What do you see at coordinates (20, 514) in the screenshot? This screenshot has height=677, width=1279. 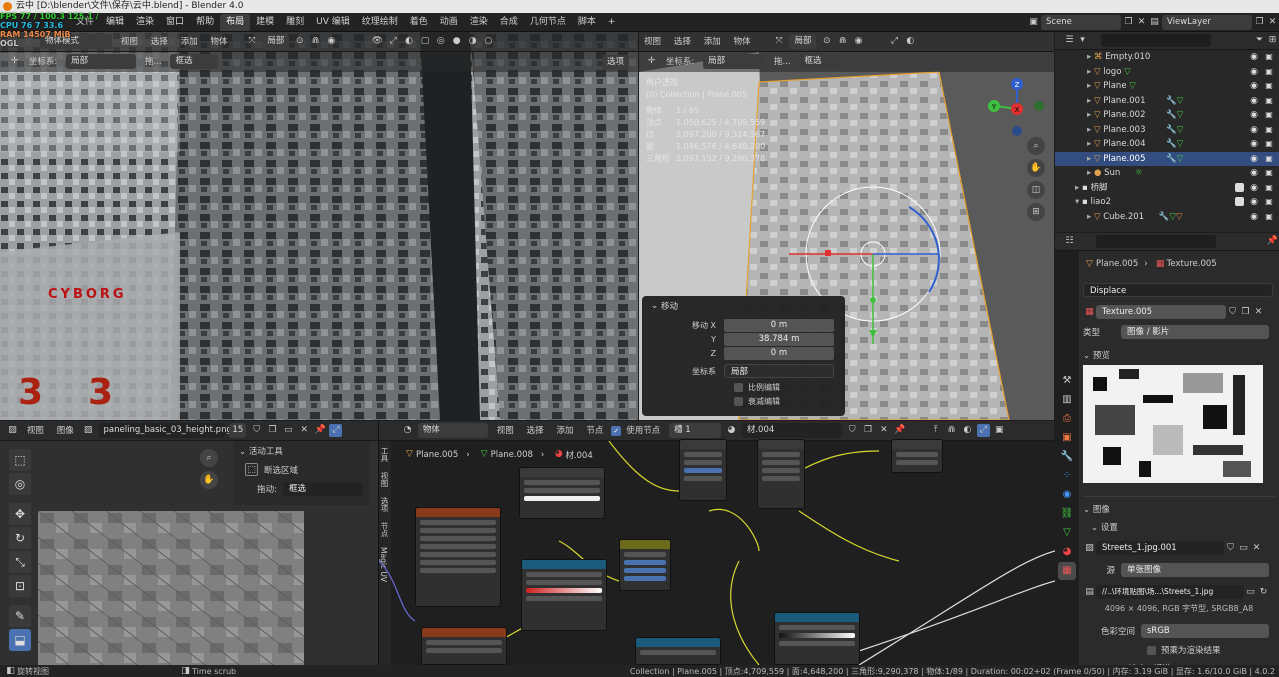 I see `move-tool-icon: ✥` at bounding box center [20, 514].